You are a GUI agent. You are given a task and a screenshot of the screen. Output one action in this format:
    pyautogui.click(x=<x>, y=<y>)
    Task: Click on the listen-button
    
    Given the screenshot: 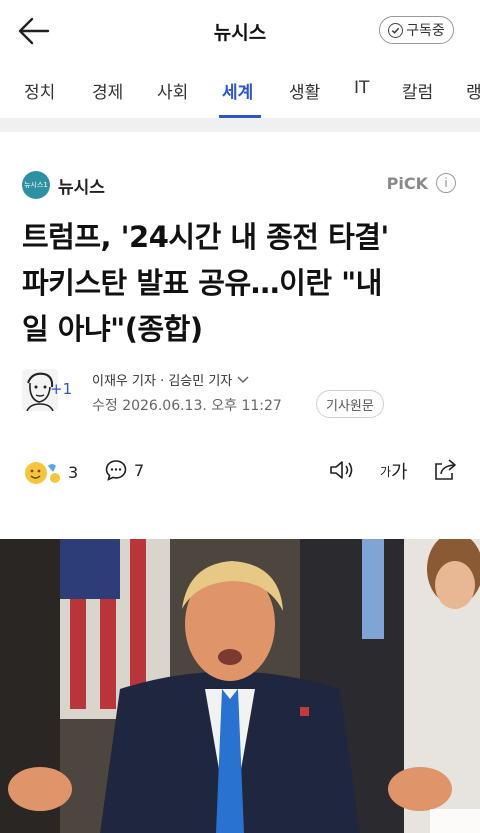 What is the action you would take?
    pyautogui.click(x=341, y=470)
    